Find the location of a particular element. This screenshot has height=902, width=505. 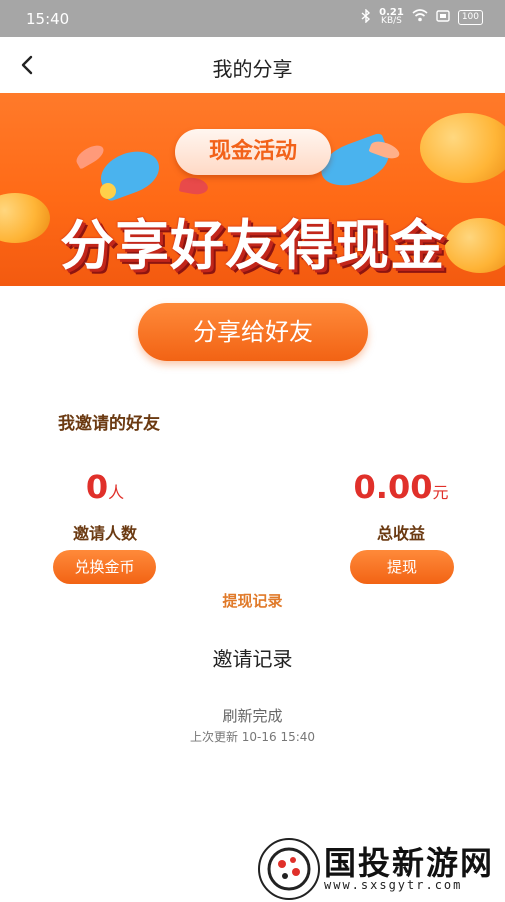

watermark-url: www.sxsgytr.com is located at coordinates (393, 885).